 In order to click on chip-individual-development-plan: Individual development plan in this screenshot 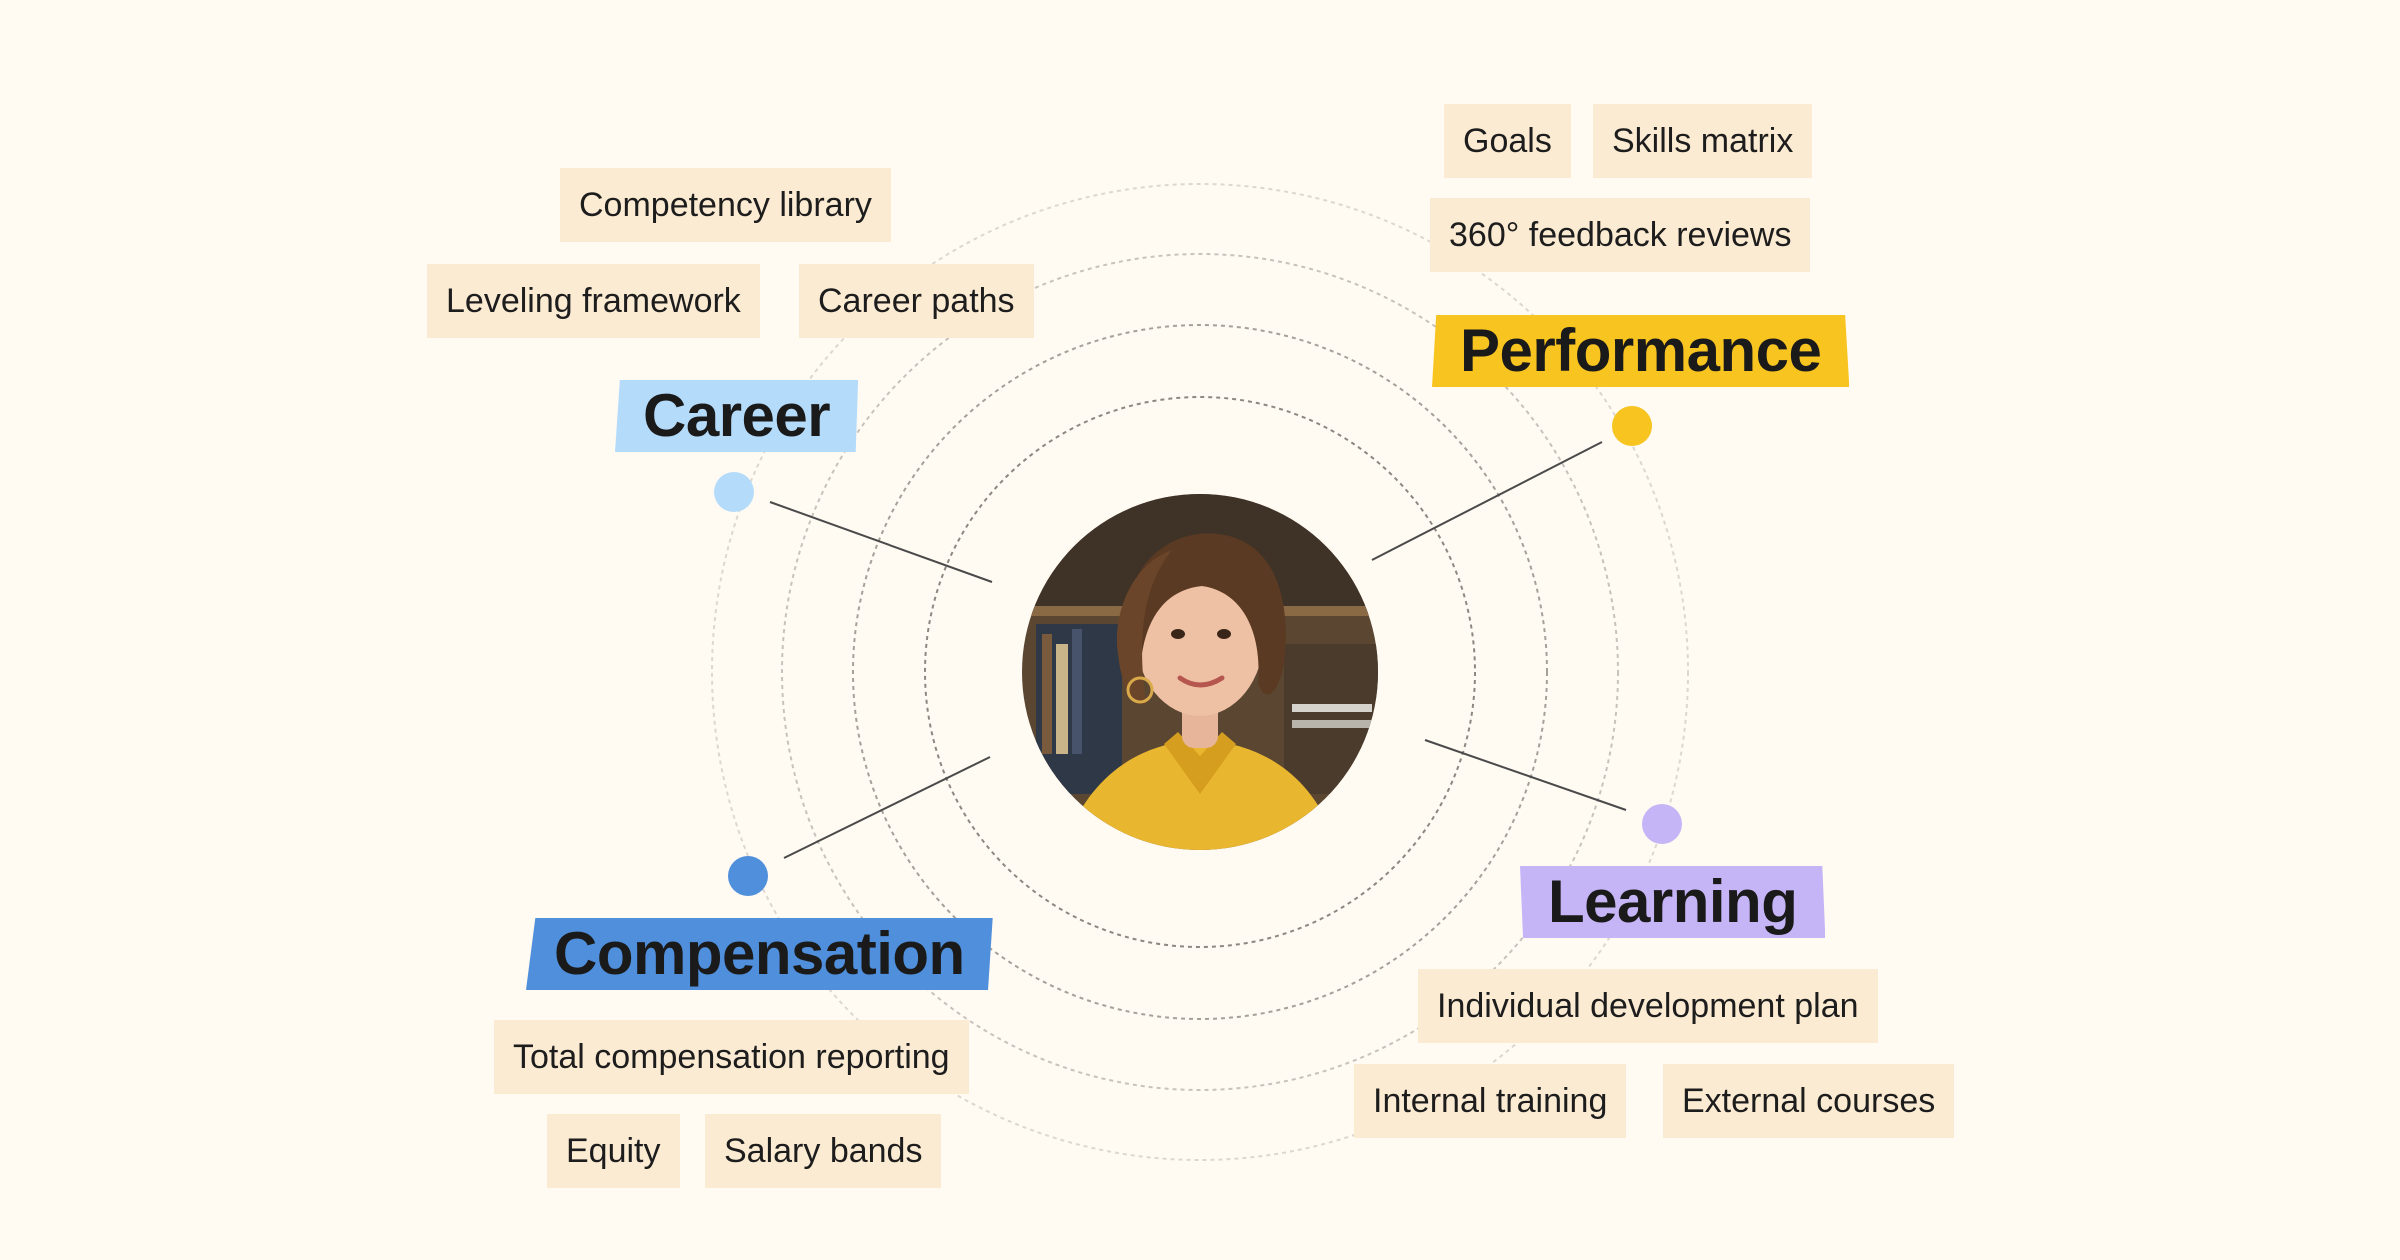, I will do `click(1648, 1006)`.